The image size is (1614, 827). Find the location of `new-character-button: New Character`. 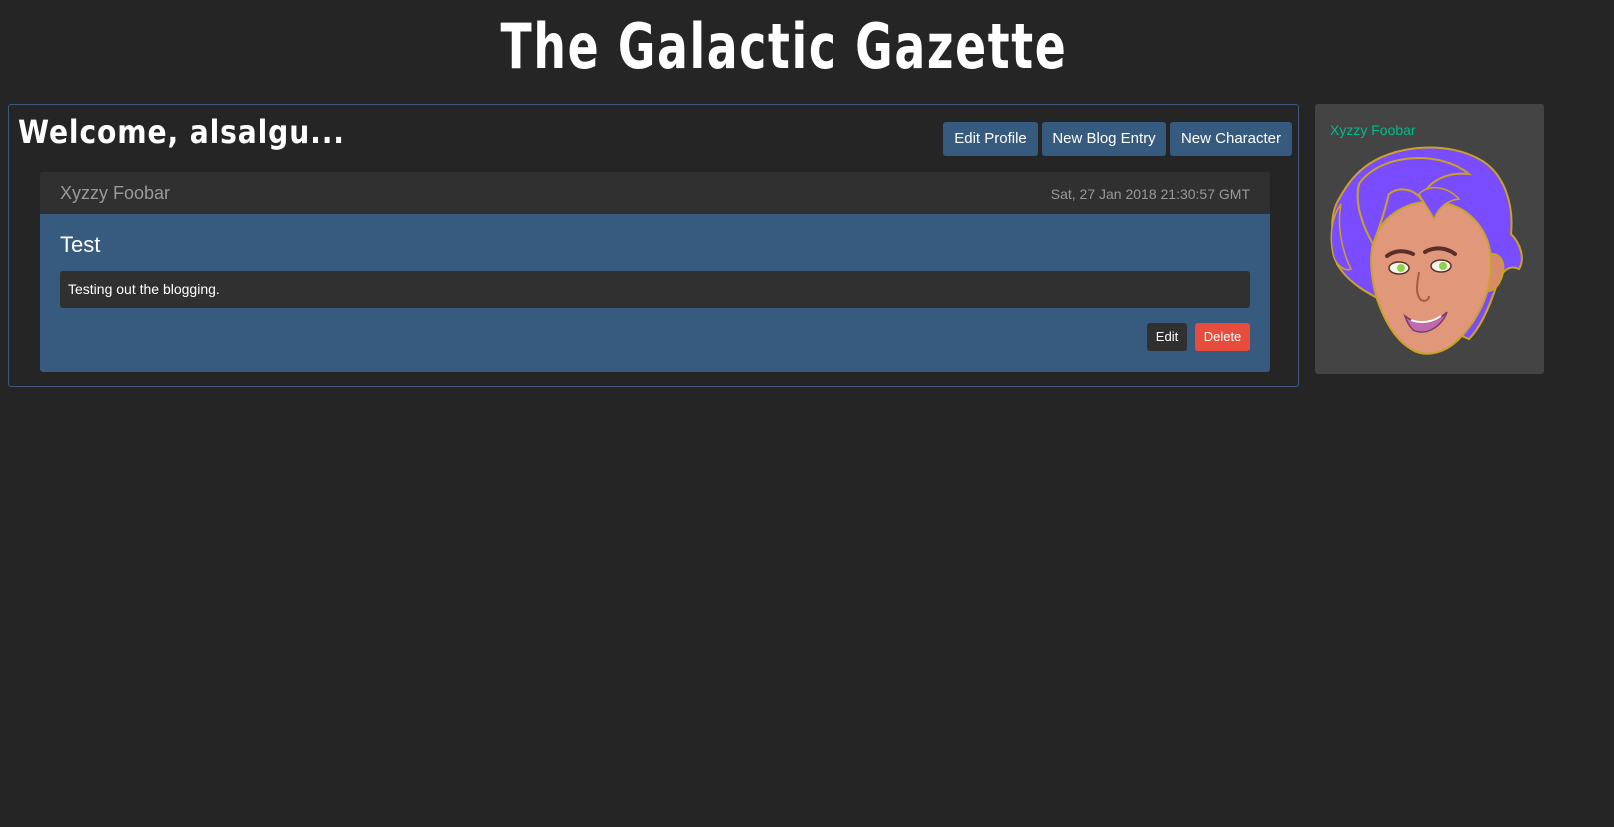

new-character-button: New Character is located at coordinates (1231, 139).